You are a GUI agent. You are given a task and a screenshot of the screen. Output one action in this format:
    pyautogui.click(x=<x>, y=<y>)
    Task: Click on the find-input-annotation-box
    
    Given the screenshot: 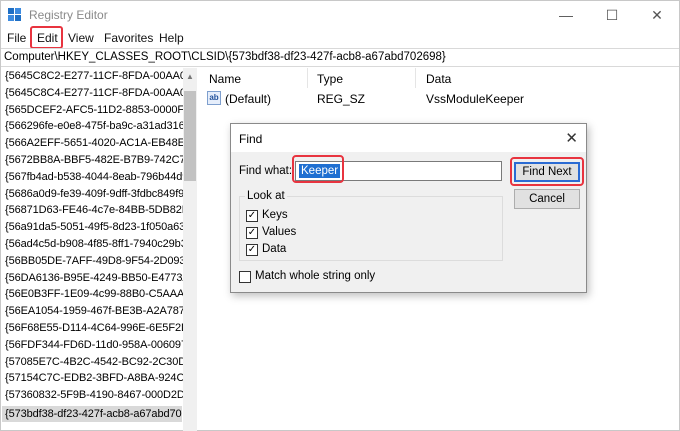 What is the action you would take?
    pyautogui.click(x=318, y=169)
    